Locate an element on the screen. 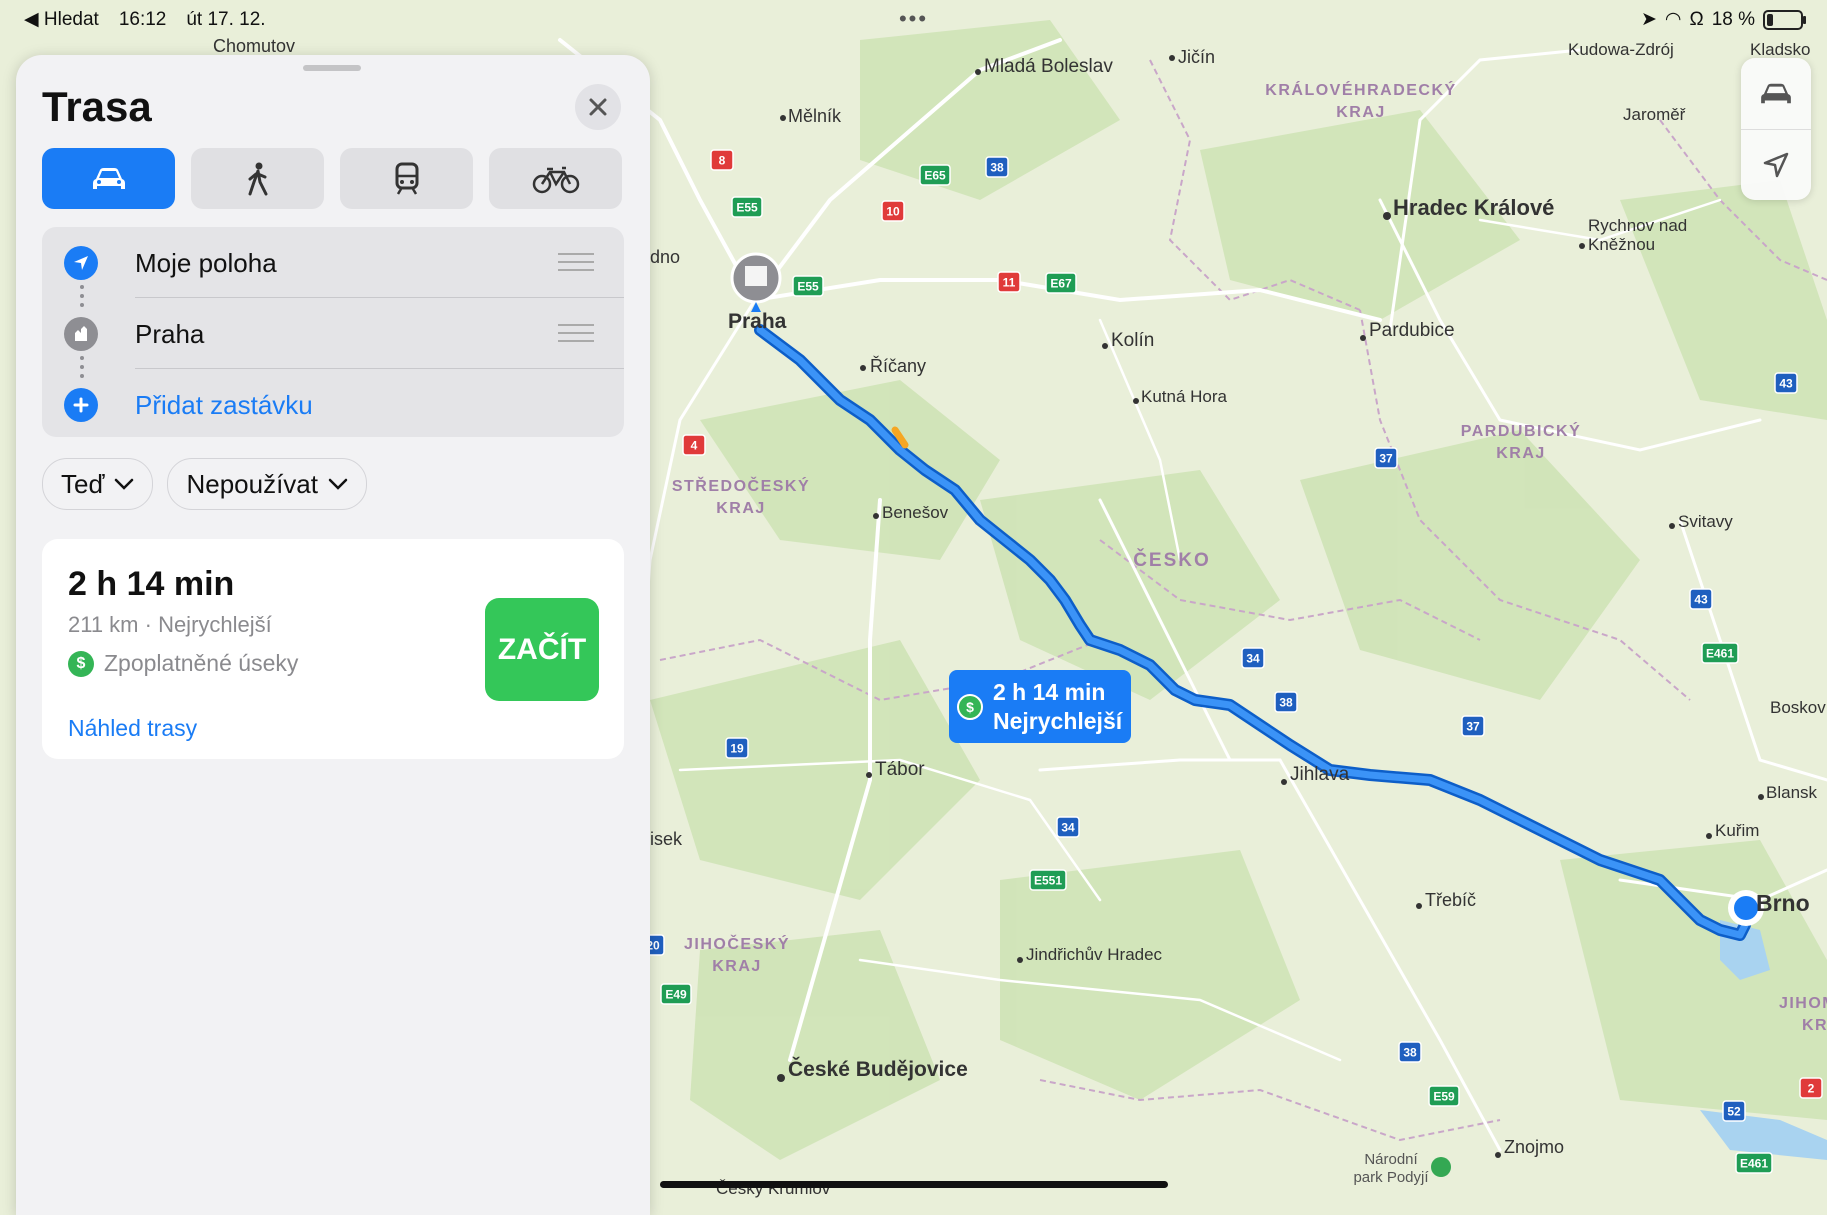 This screenshot has width=1827, height=1215. driving-mode-button is located at coordinates (1776, 94).